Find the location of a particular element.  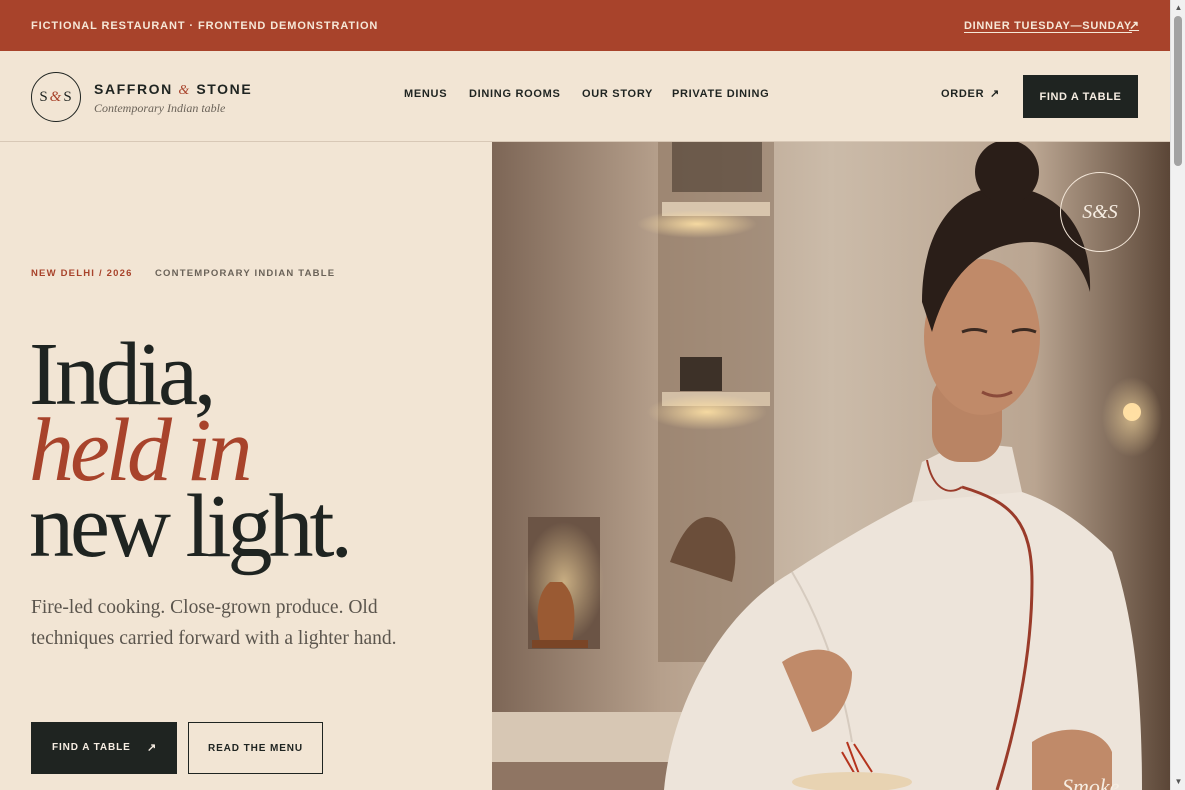

nav-link-dining-rooms: DINING ROOMS is located at coordinates (515, 94).